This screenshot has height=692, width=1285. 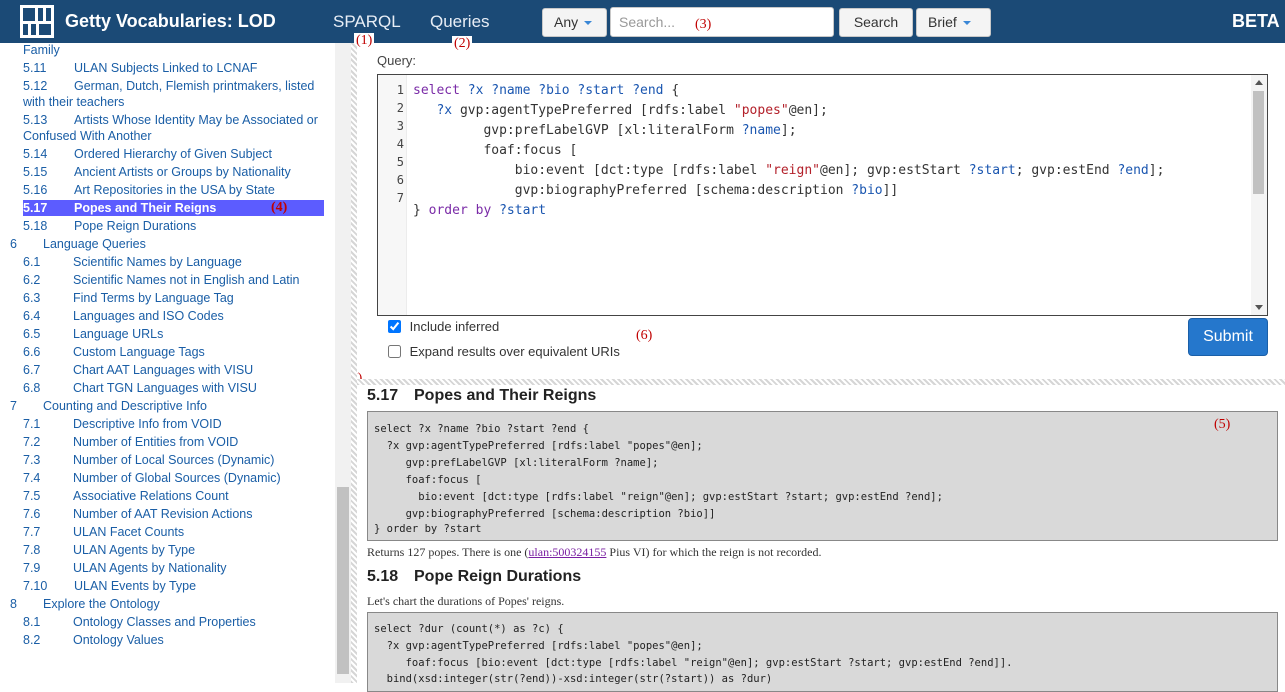 I want to click on scroll-up-icon, so click(x=1259, y=82).